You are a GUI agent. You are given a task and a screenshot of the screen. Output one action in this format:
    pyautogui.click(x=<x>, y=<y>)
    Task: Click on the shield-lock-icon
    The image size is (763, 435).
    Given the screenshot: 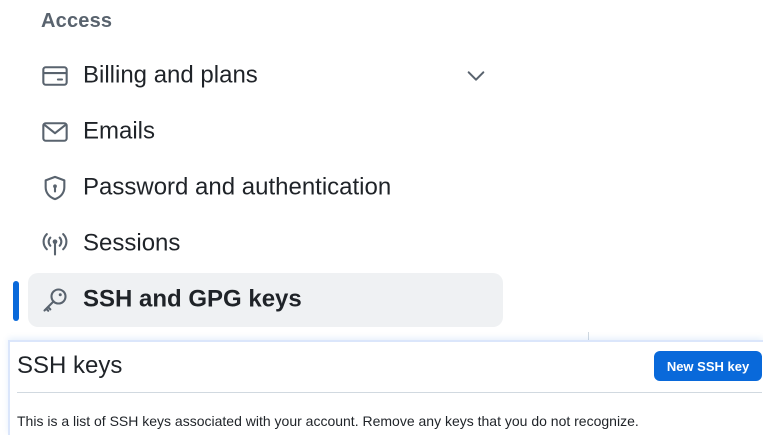 What is the action you would take?
    pyautogui.click(x=55, y=188)
    